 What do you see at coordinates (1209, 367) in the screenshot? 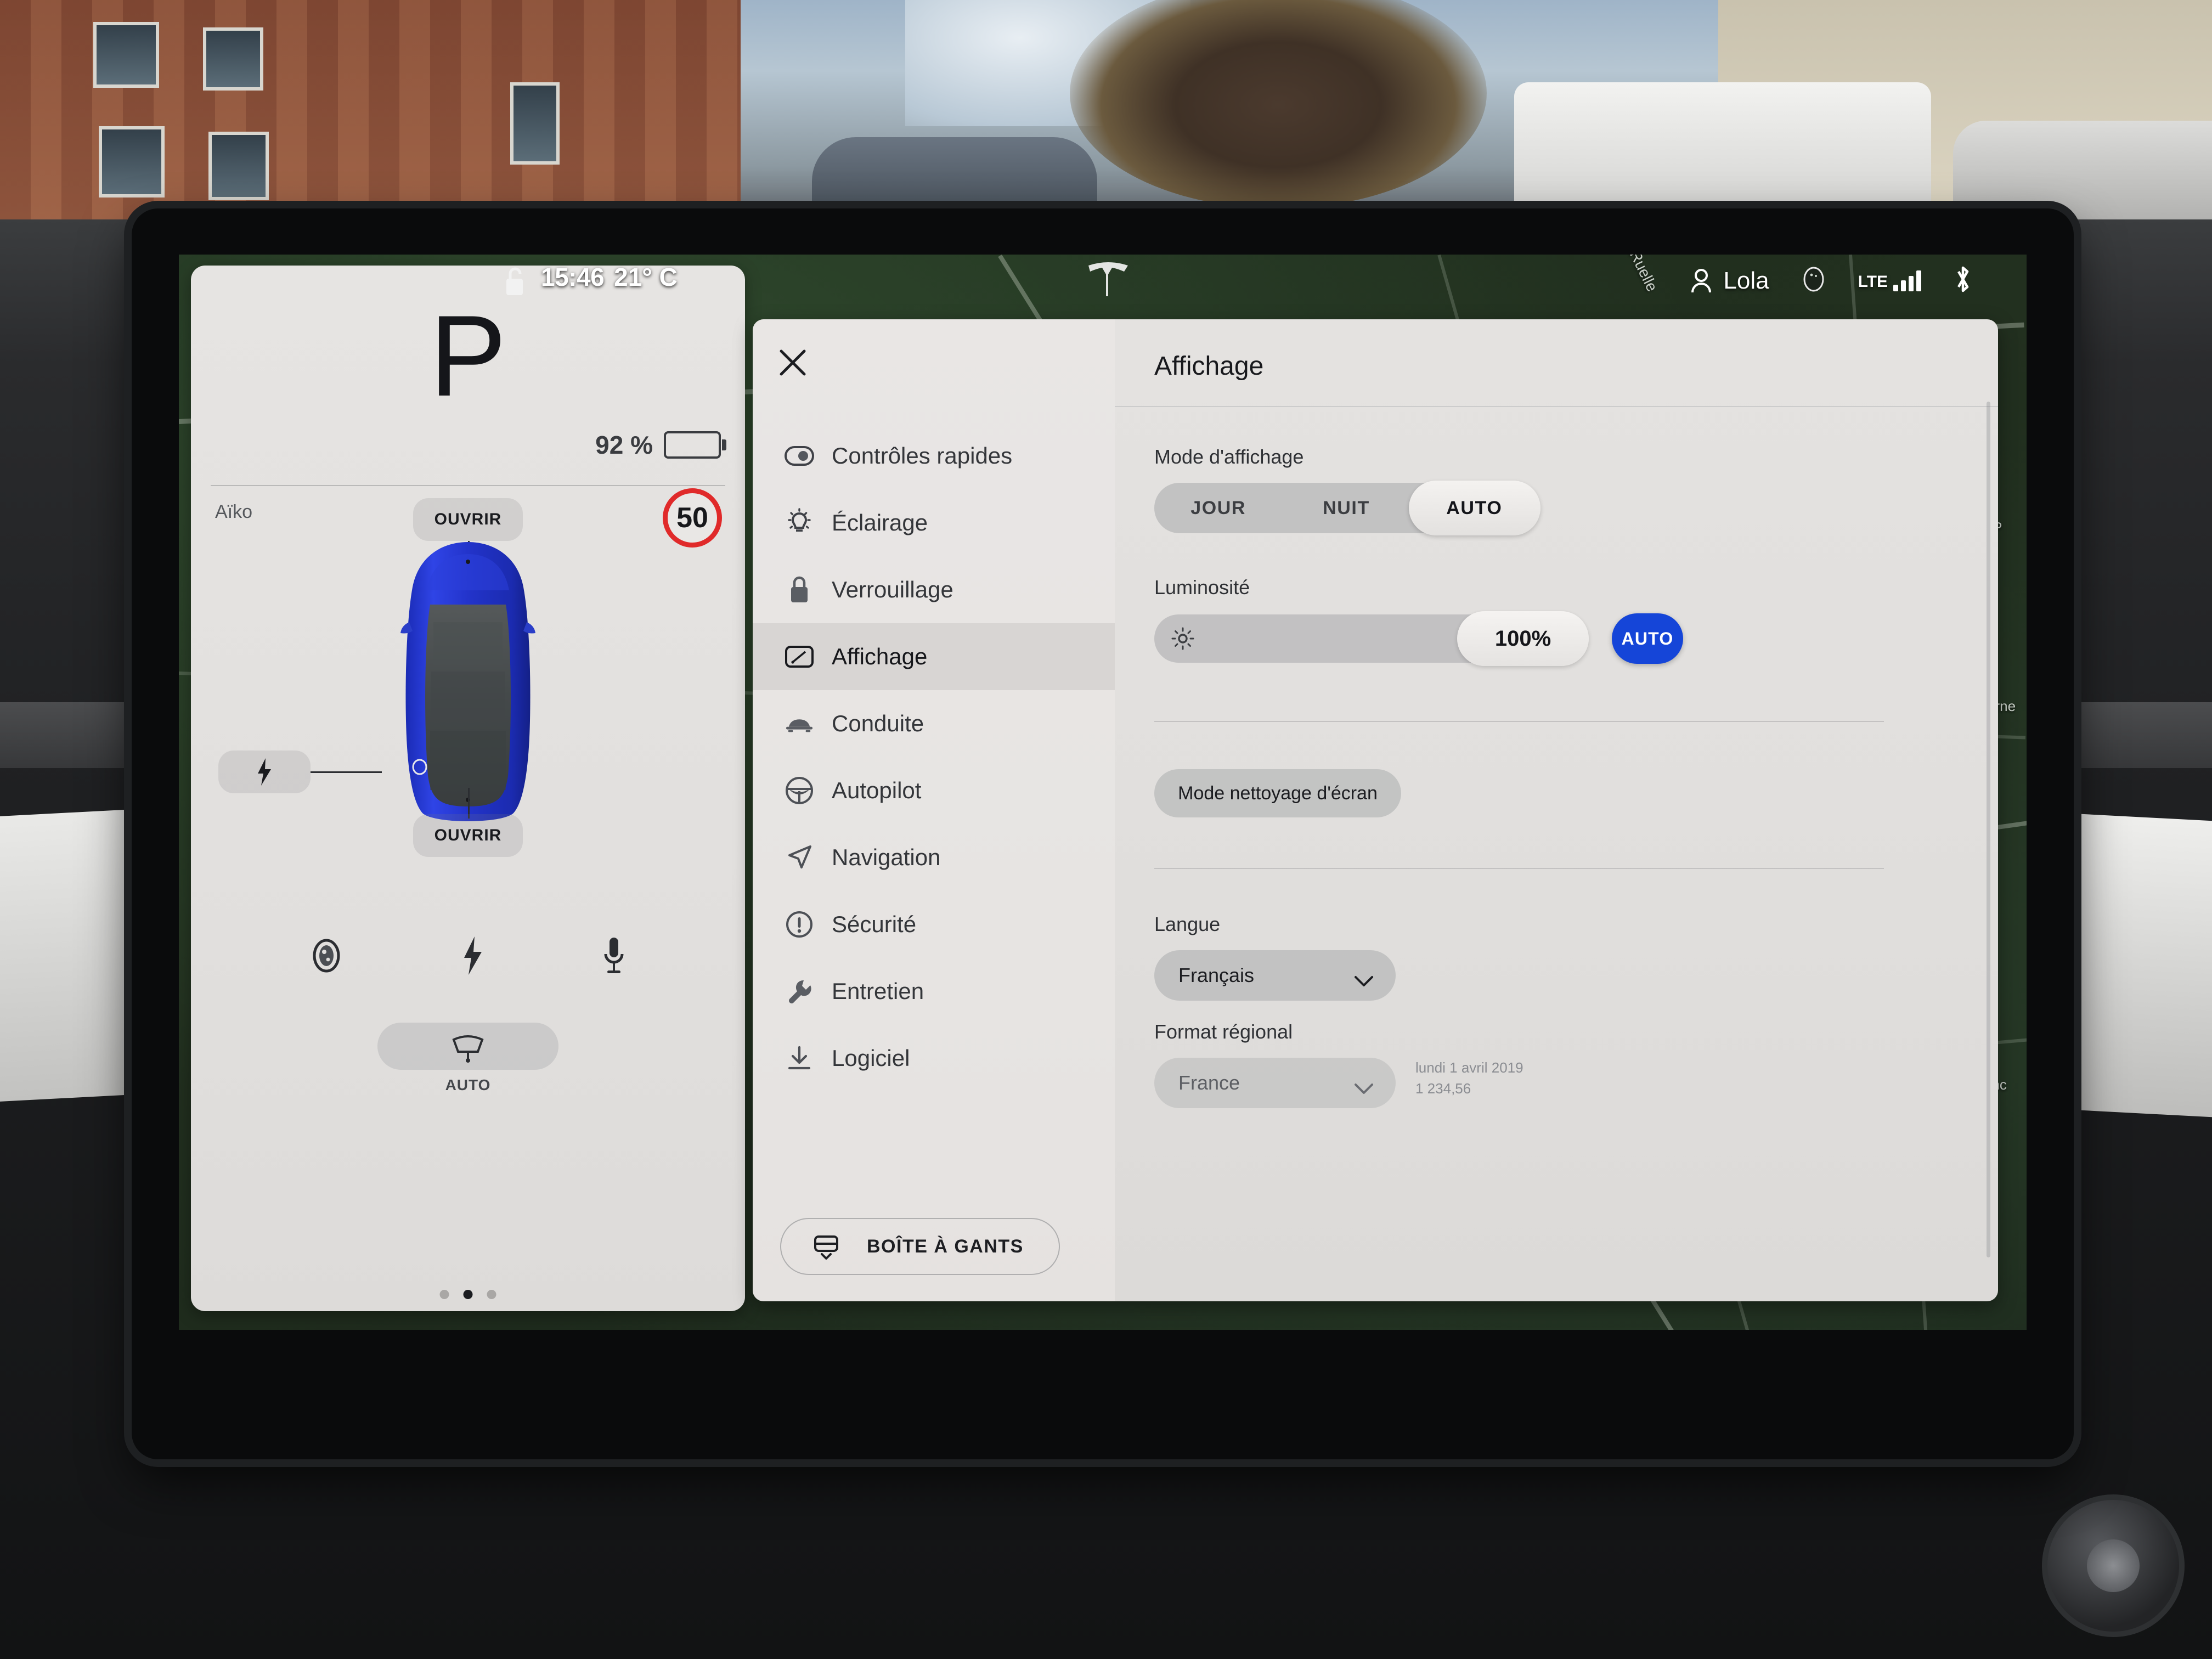
I see `page-title: Affichage` at bounding box center [1209, 367].